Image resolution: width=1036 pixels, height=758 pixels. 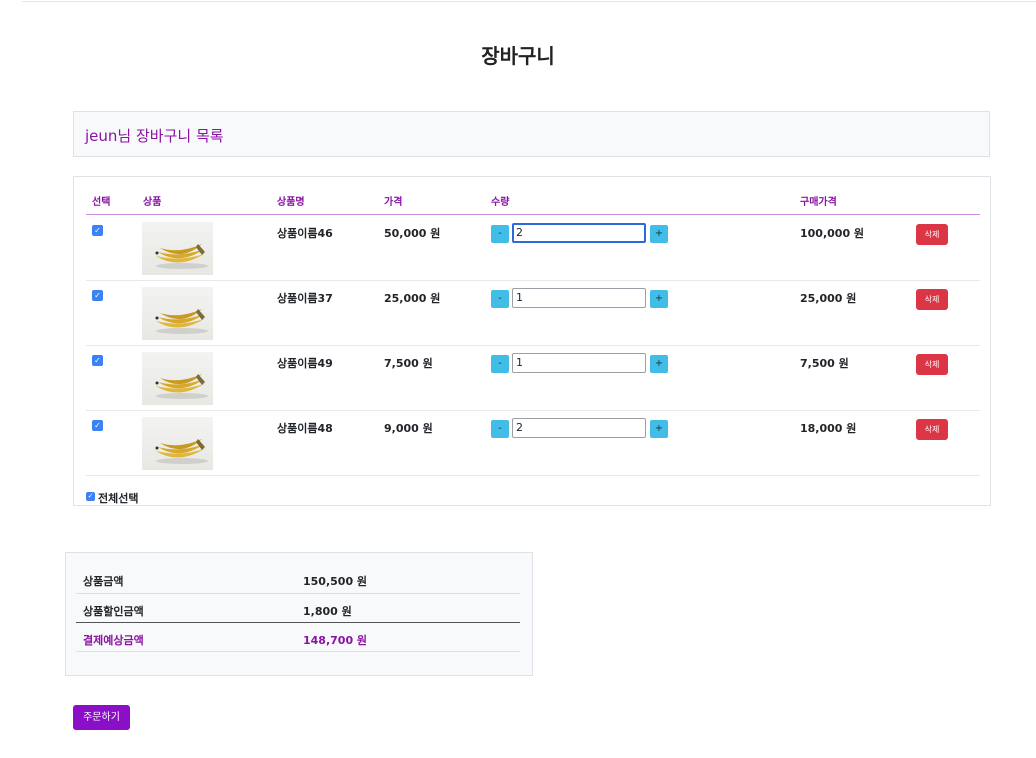 I want to click on product-price: 50,000 원, so click(x=412, y=233).